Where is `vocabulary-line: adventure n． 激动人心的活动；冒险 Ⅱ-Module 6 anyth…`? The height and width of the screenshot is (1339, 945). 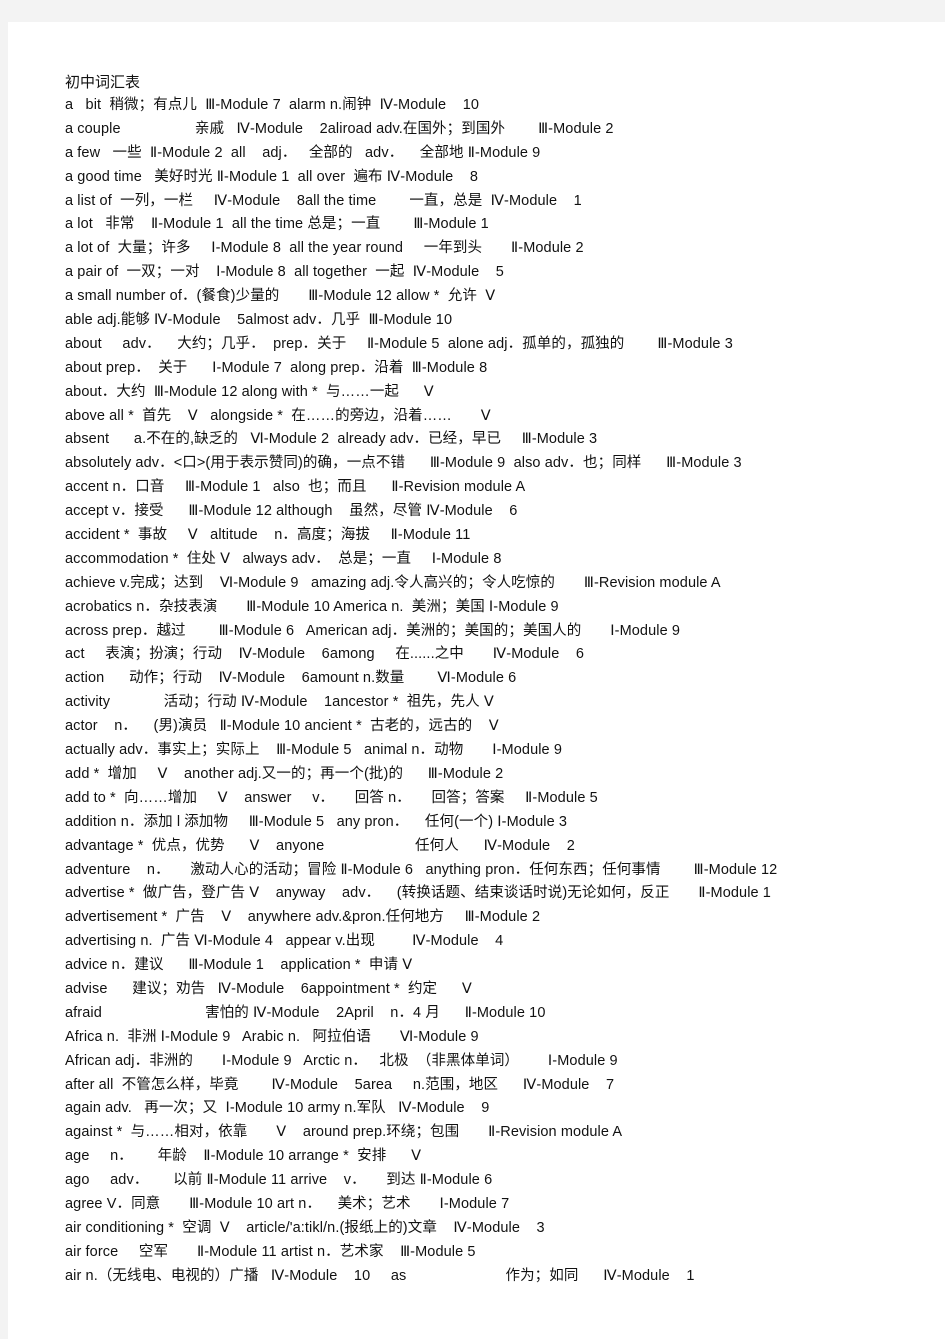
vocabulary-line: adventure n． 激动人心的活动；冒险 Ⅱ-Module 6 anyth… is located at coordinates (421, 869).